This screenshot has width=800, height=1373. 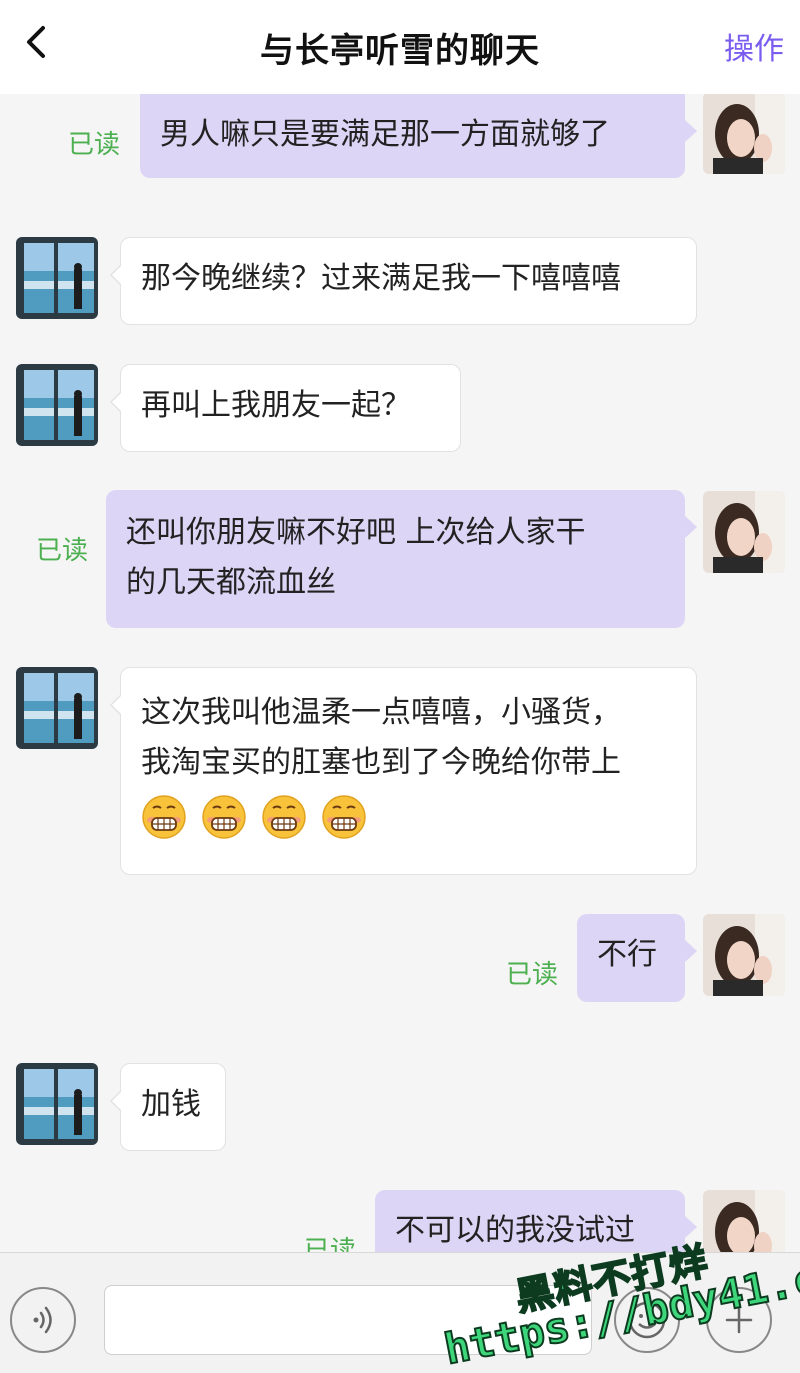 I want to click on page-title: 与长亭听雪的聊天, so click(x=400, y=50).